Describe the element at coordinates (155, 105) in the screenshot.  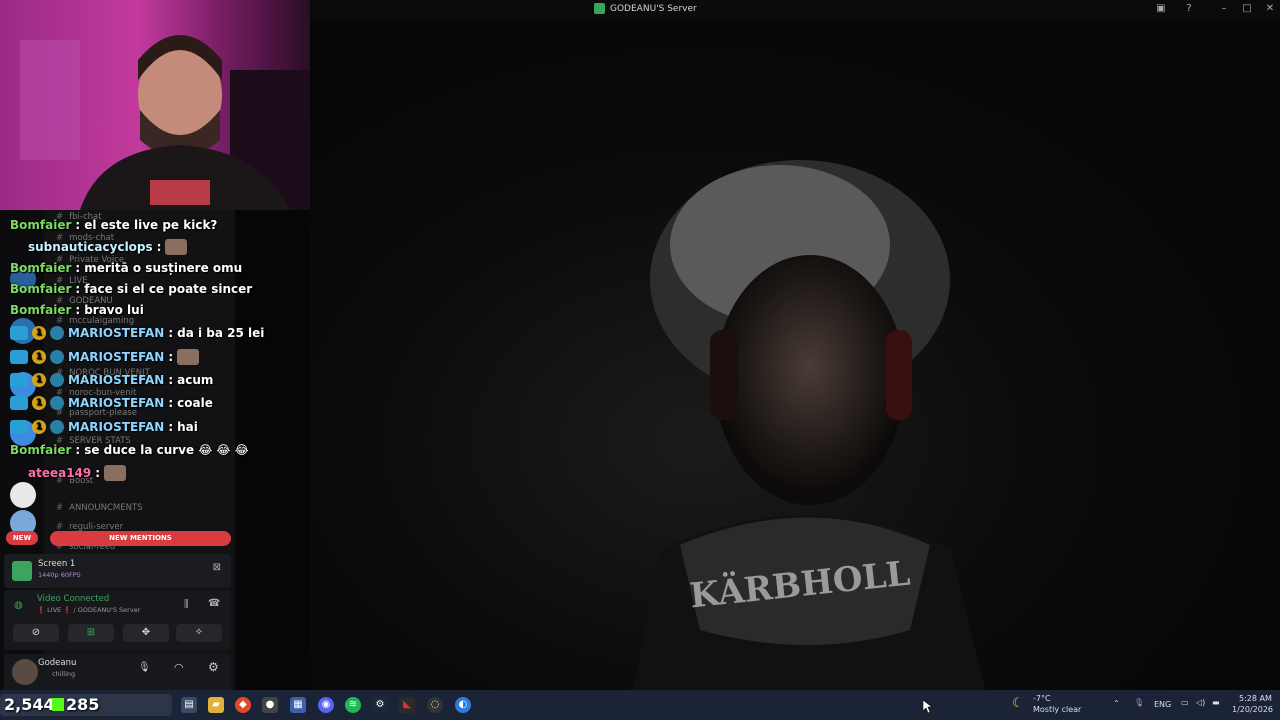
I see `webcam-overlay` at that location.